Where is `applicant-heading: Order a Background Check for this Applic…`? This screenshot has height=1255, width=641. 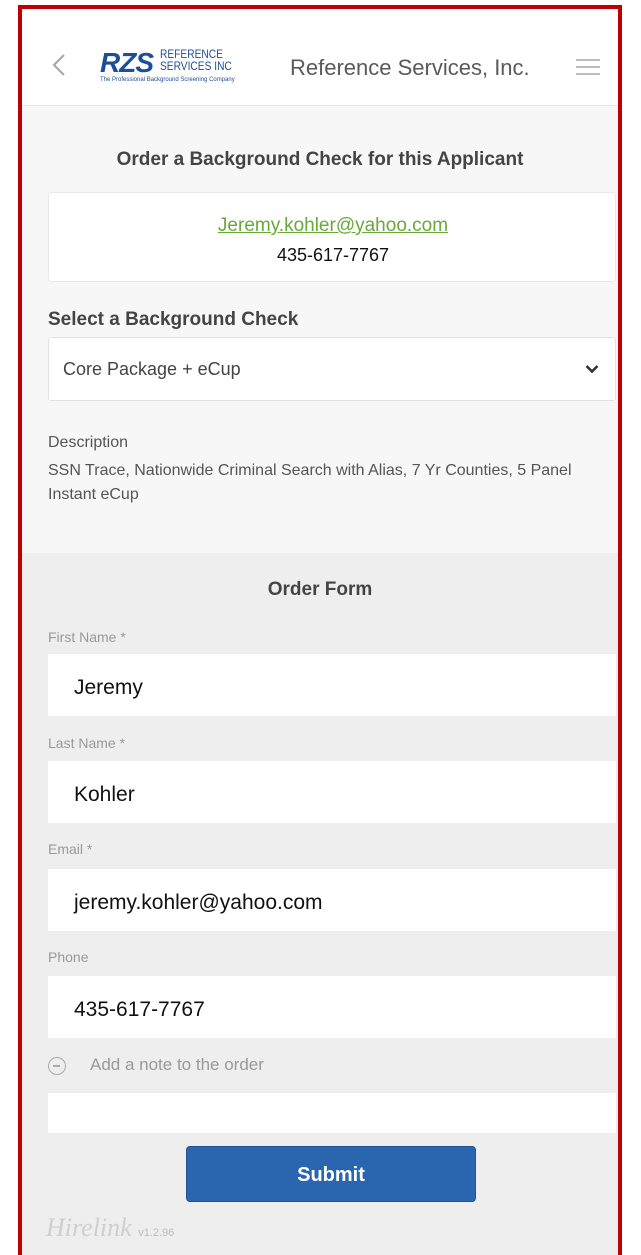 applicant-heading: Order a Background Check for this Applic… is located at coordinates (320, 159).